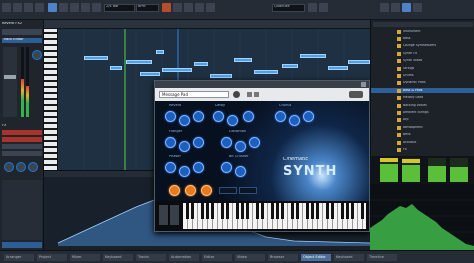 This screenshot has height=263, width=474. What do you see at coordinates (85, 257) in the screenshot?
I see `bottom-tab: Mixer` at bounding box center [85, 257].